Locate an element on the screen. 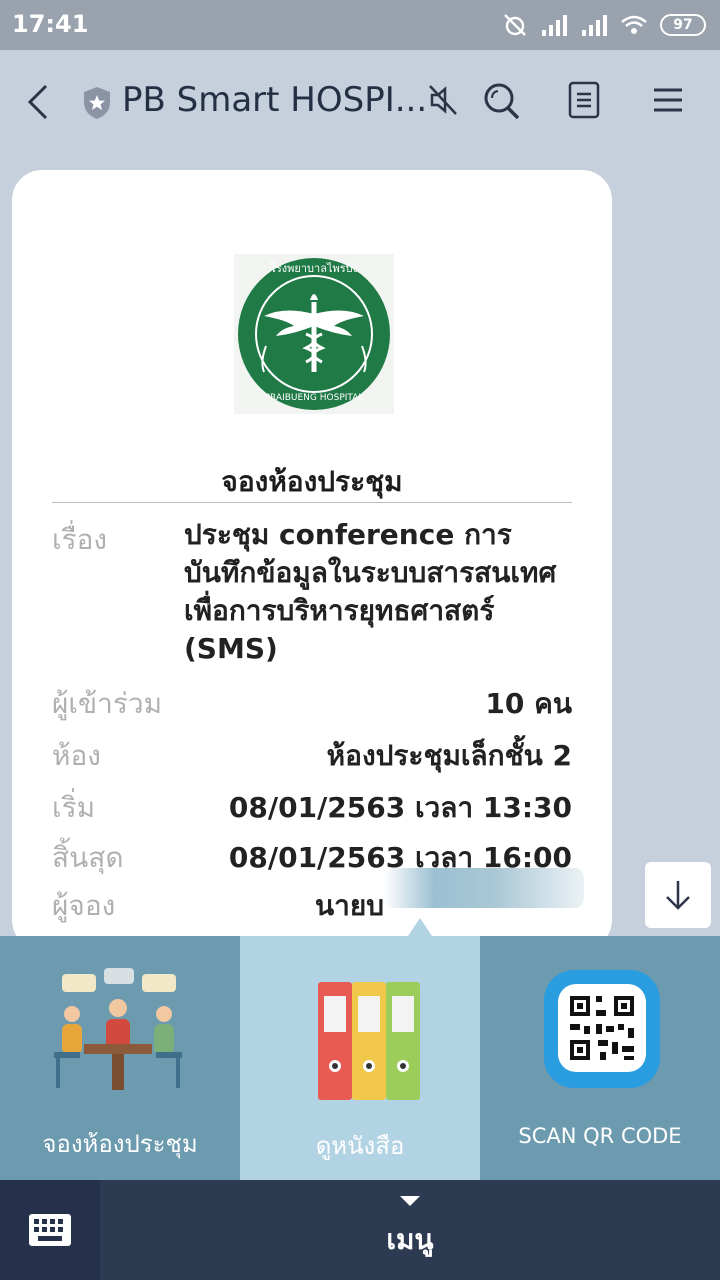  alarm-off-icon is located at coordinates (515, 25).